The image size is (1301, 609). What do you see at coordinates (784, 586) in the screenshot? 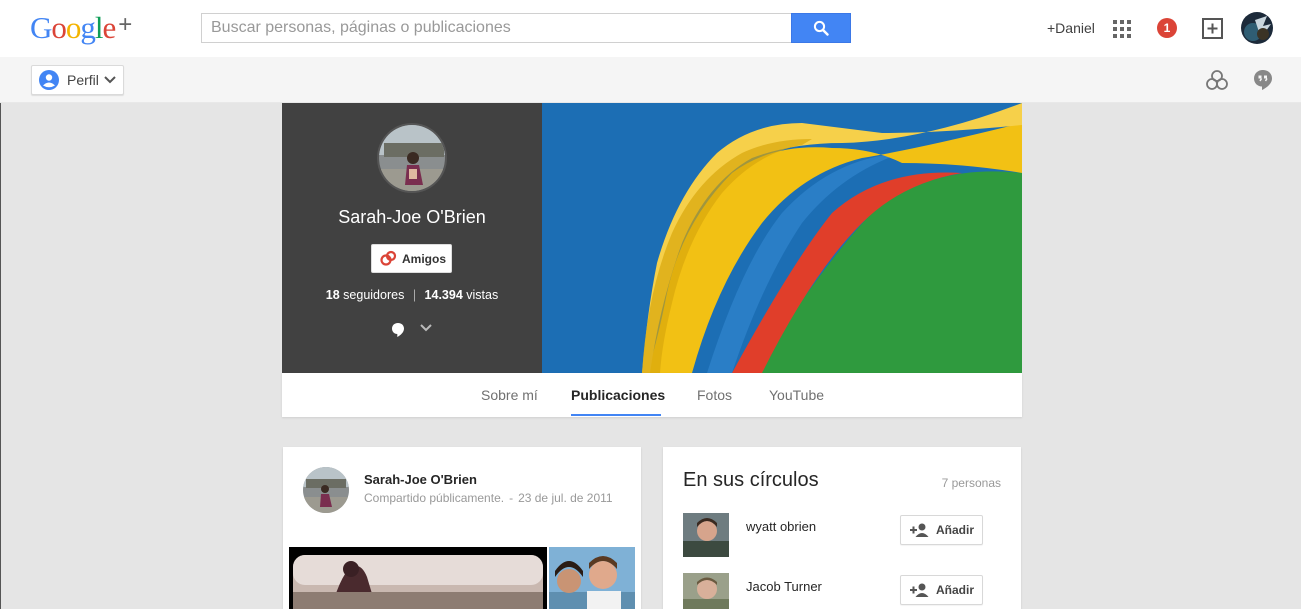
I see `person-name: Jacob Turner` at bounding box center [784, 586].